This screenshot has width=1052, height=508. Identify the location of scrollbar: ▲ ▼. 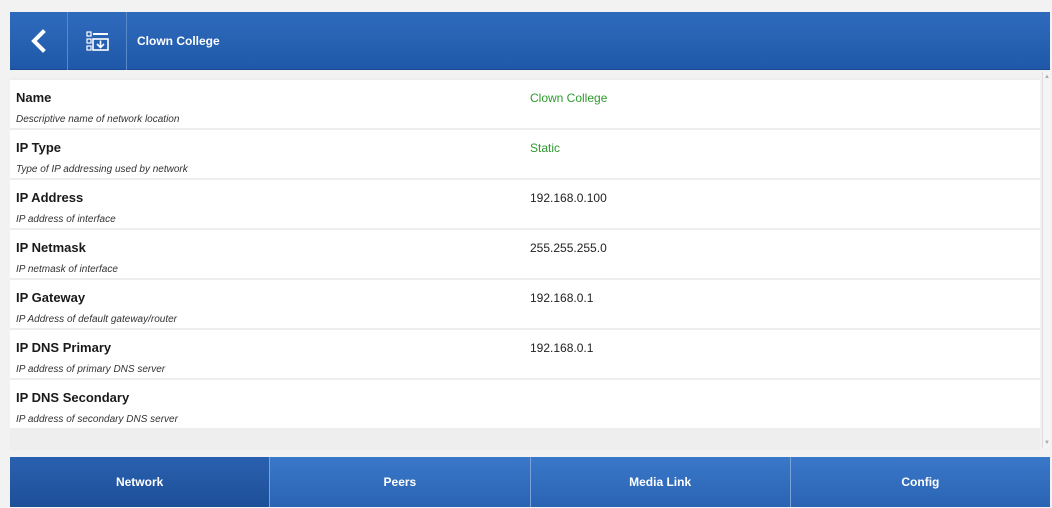
(1046, 260).